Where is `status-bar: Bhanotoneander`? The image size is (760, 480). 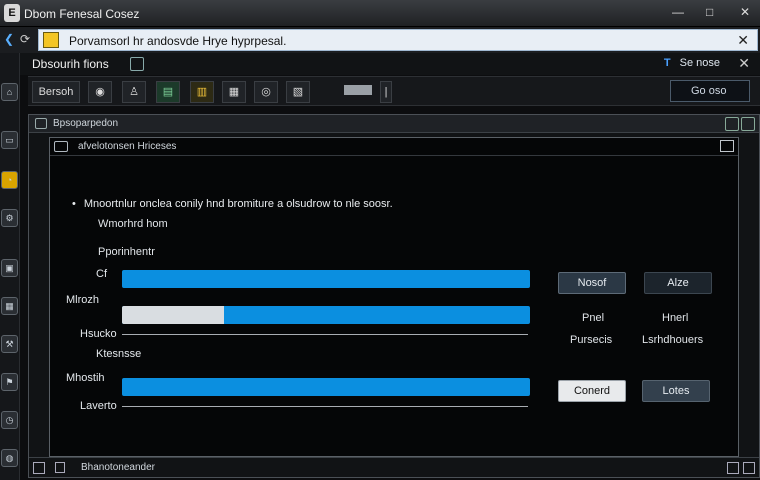 status-bar: Bhanotoneander is located at coordinates (394, 467).